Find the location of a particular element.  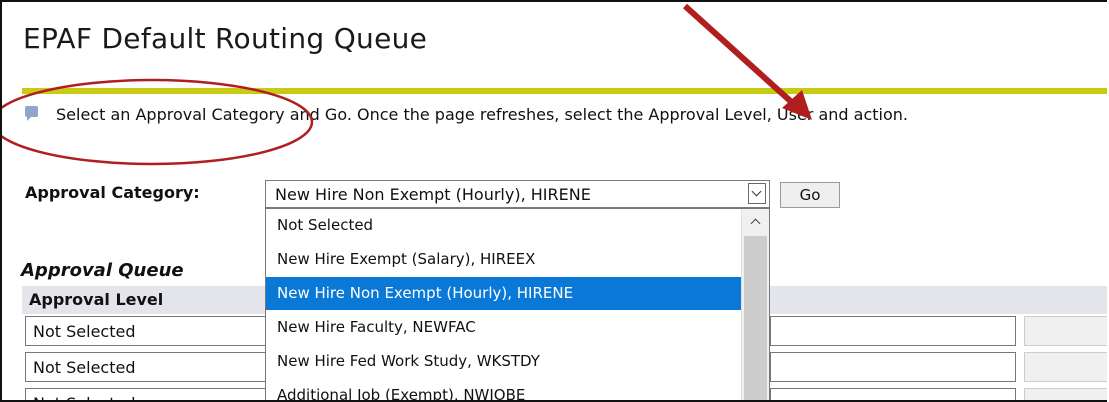

approval-queue-title: Approval Queue is located at coordinates (102, 270).